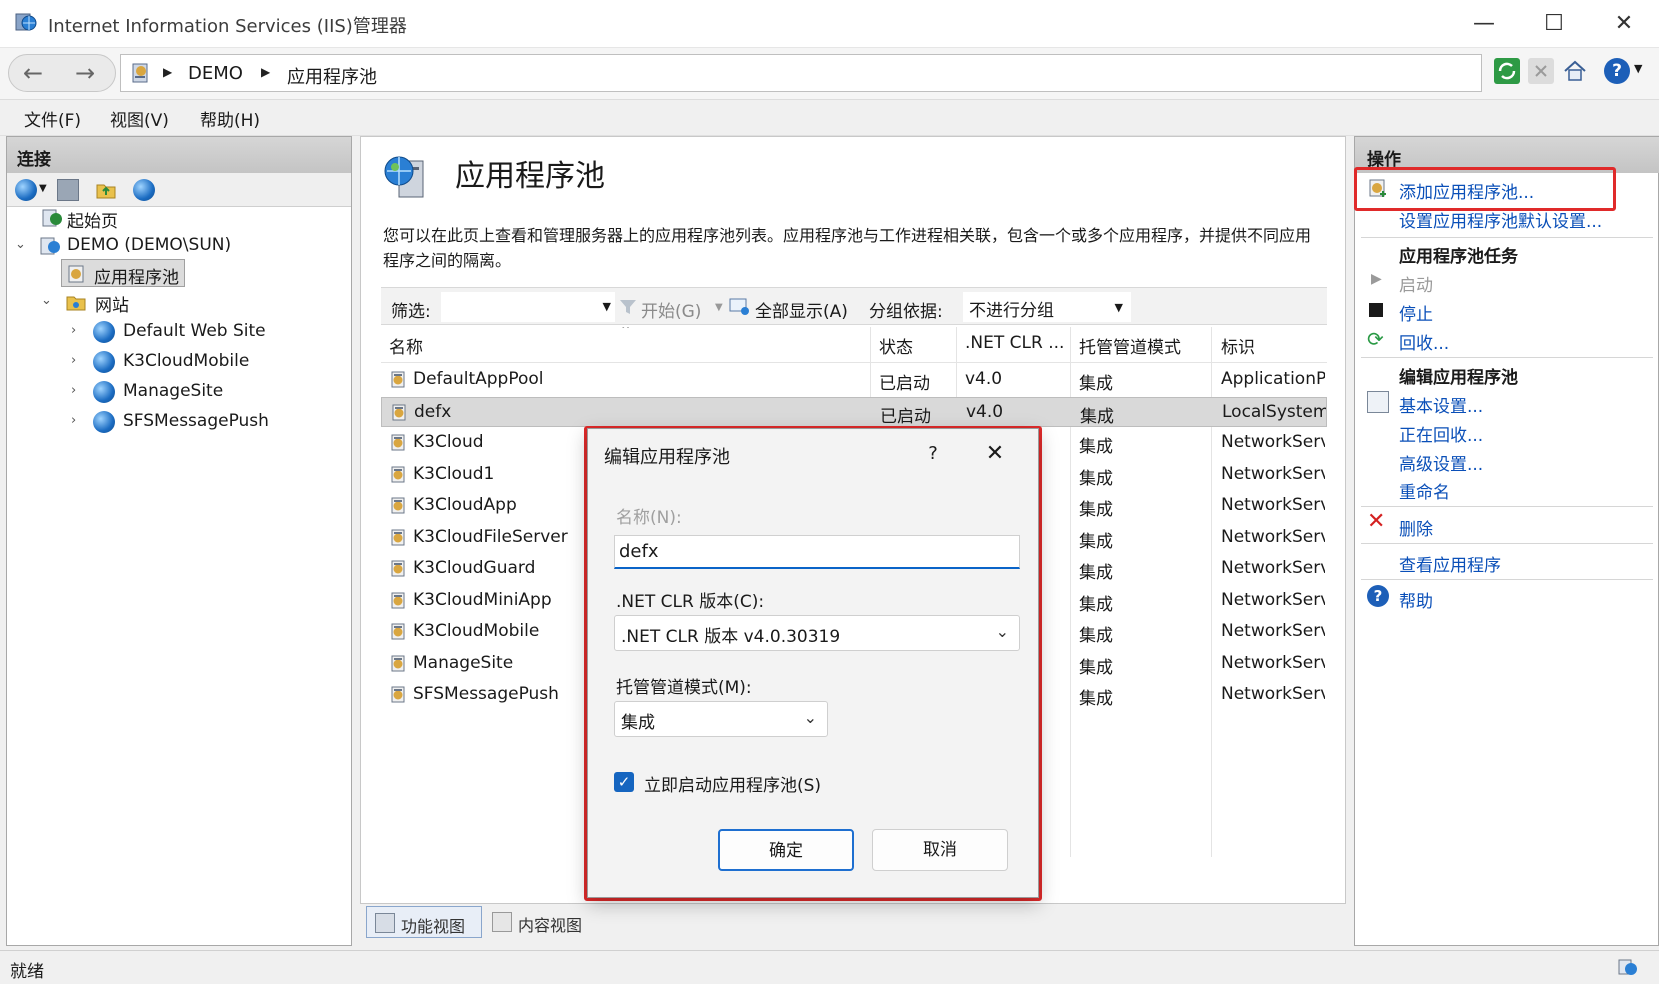 The image size is (1659, 984). Describe the element at coordinates (1238, 345) in the screenshot. I see `col-identity: 标识` at that location.